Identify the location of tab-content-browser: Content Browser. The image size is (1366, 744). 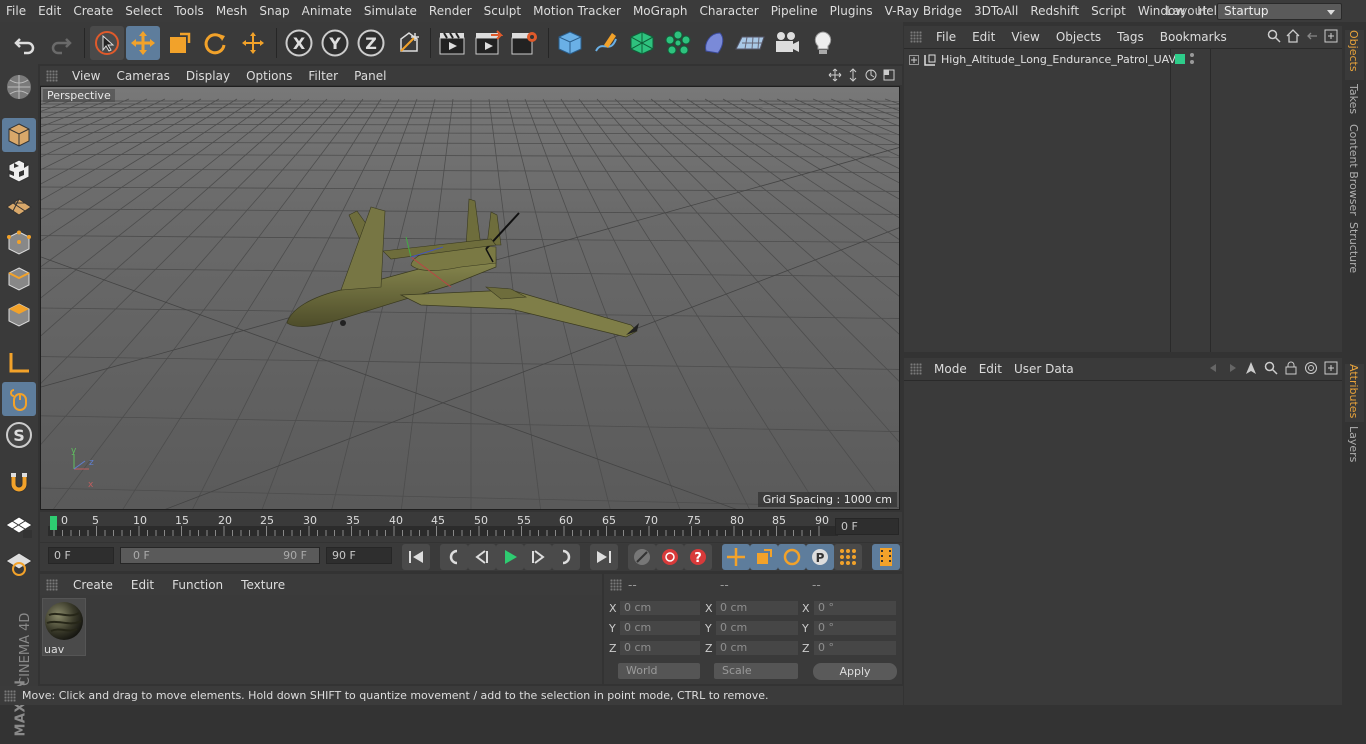
(1354, 168).